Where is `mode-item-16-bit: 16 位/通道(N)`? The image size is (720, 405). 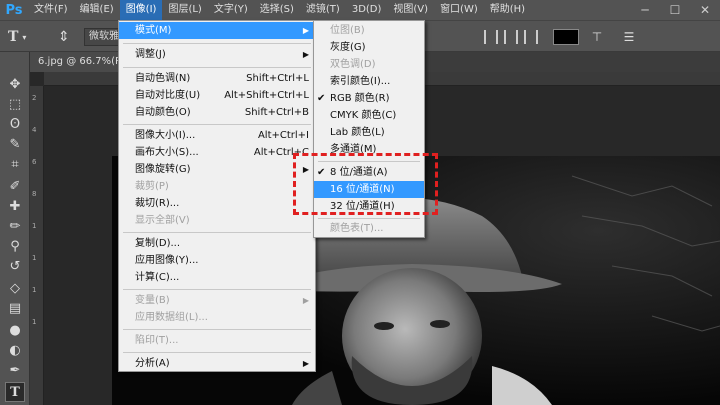 mode-item-16-bit: 16 位/通道(N) is located at coordinates (369, 189).